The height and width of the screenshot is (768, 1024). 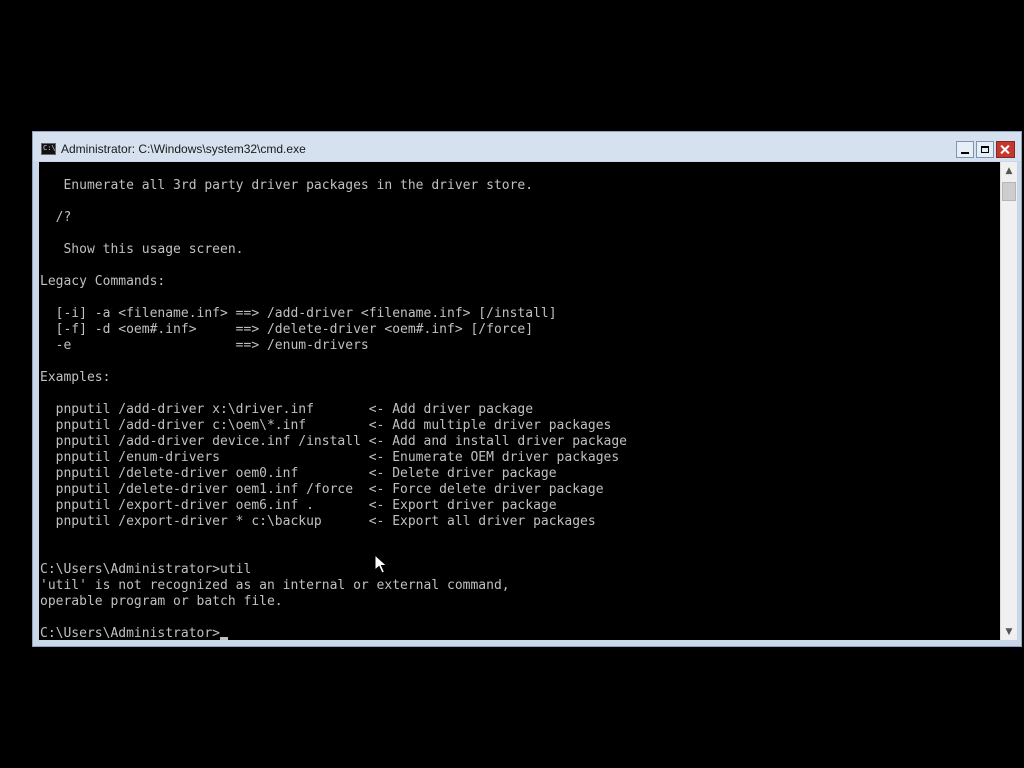 I want to click on command-prompt-icon-glyph: C:\, so click(x=49, y=148).